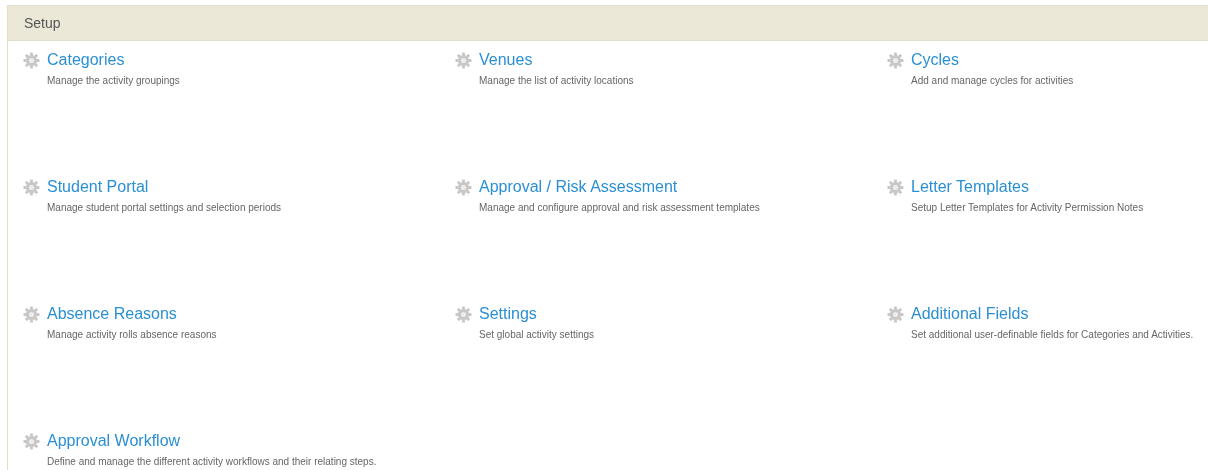 This screenshot has height=470, width=1208. What do you see at coordinates (112, 314) in the screenshot?
I see `setup-link: Absence Reasons` at bounding box center [112, 314].